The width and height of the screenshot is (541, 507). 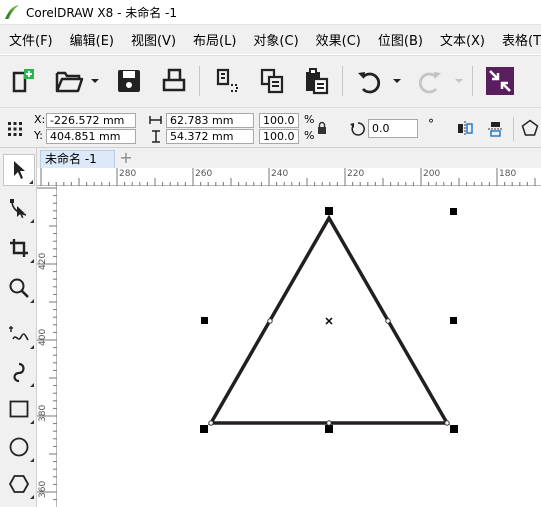 I want to click on new-document-icon, so click(x=23, y=81).